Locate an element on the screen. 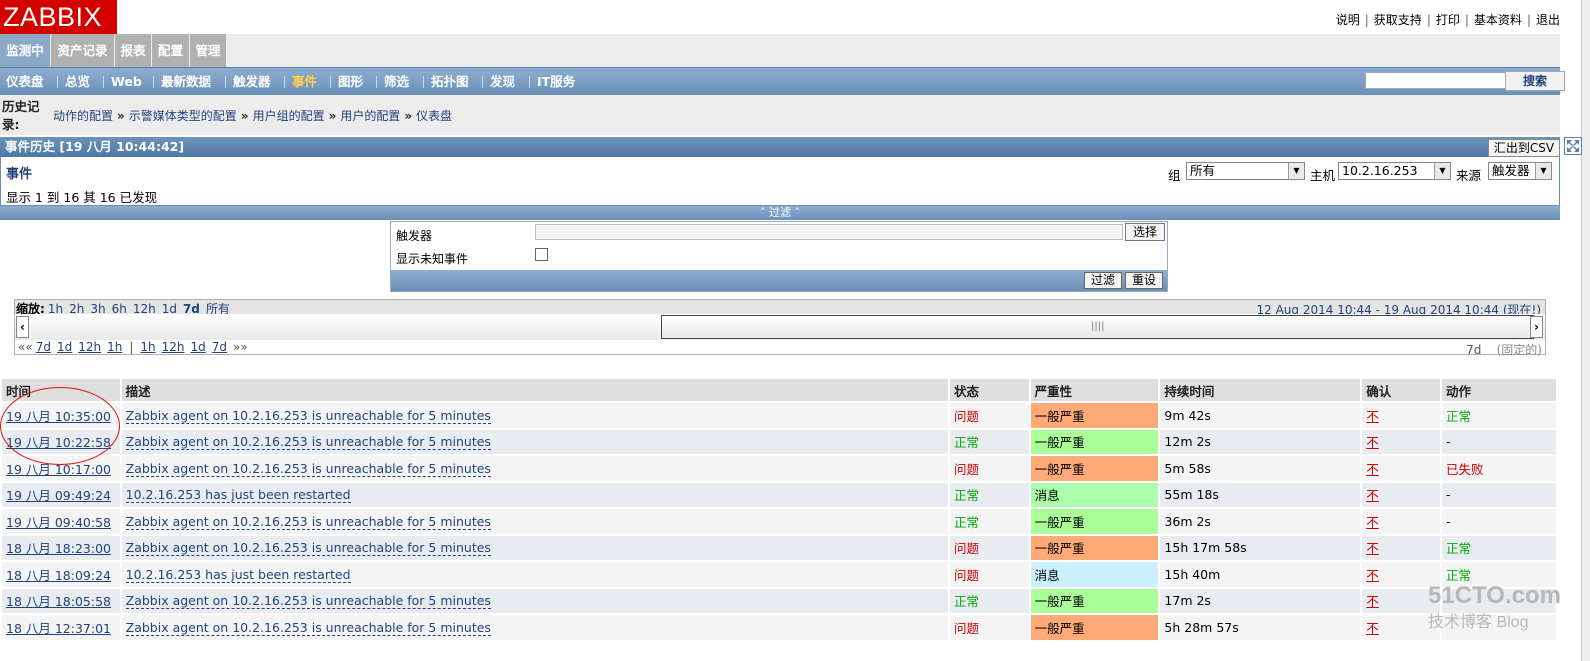 The image size is (1590, 661). event-action: - is located at coordinates (1499, 494).